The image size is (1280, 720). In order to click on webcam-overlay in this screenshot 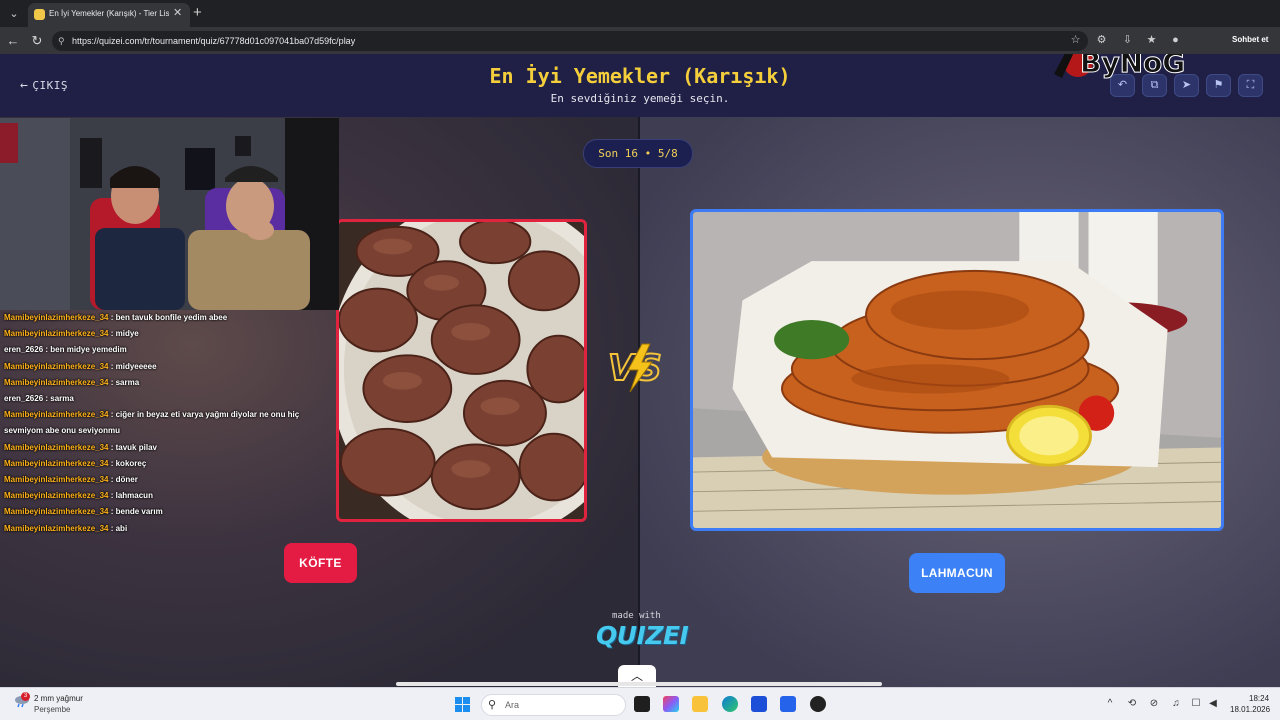, I will do `click(169, 214)`.